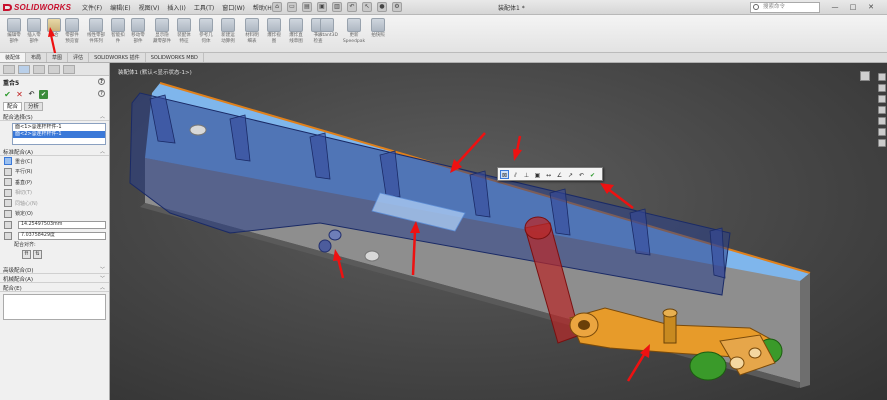 The height and width of the screenshot is (400, 887). I want to click on file-explorer-icon, so click(882, 99).